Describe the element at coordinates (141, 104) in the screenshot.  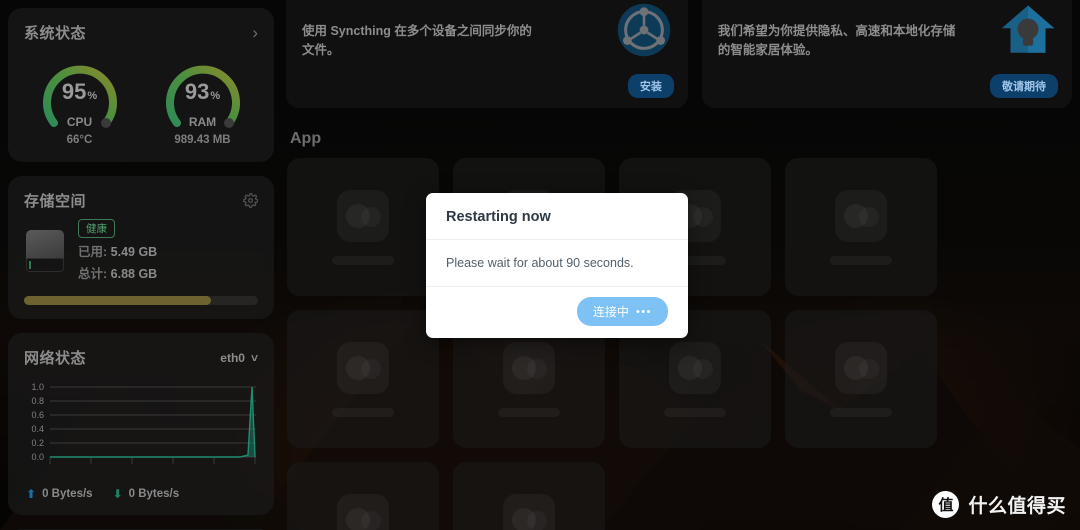
I see `gauge-row: 95% CPU 66°C 93% RAM 989.43 MB` at that location.